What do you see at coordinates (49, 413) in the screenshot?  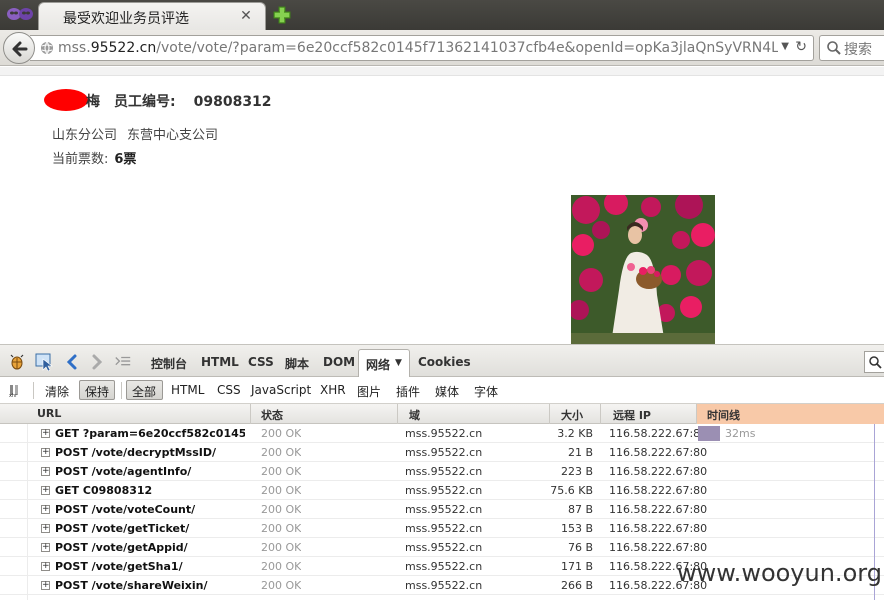 I see `column-url-label: URL` at bounding box center [49, 413].